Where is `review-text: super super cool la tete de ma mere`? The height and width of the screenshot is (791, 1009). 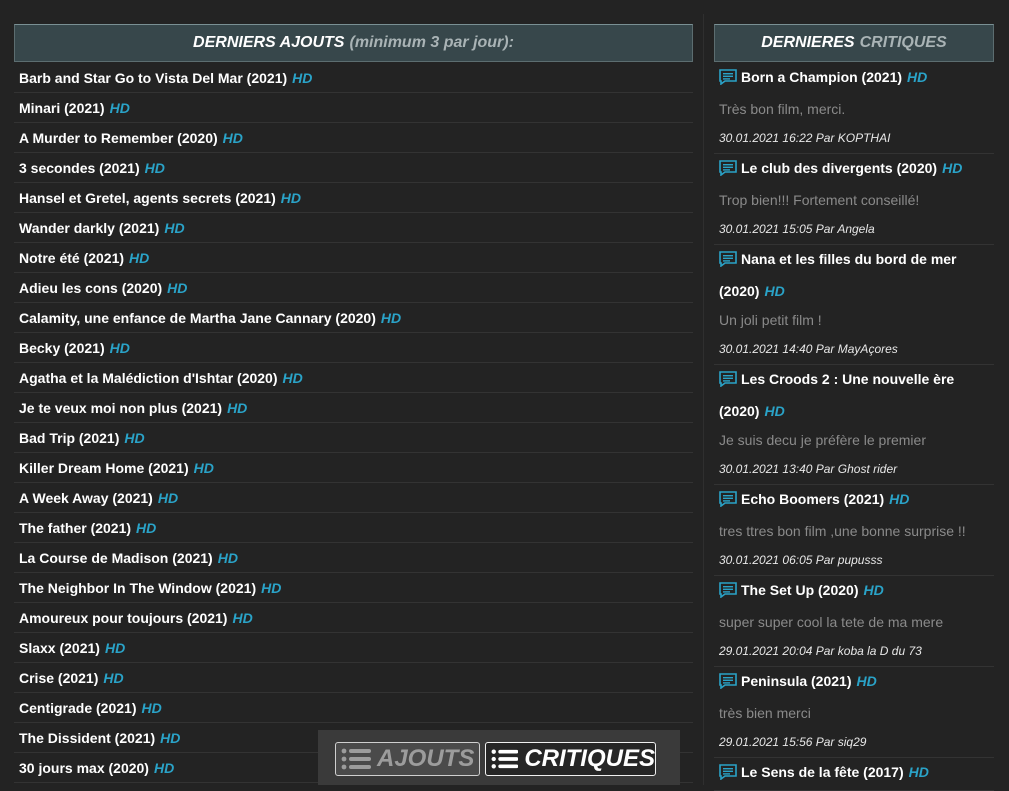 review-text: super super cool la tete de ma mere is located at coordinates (831, 622).